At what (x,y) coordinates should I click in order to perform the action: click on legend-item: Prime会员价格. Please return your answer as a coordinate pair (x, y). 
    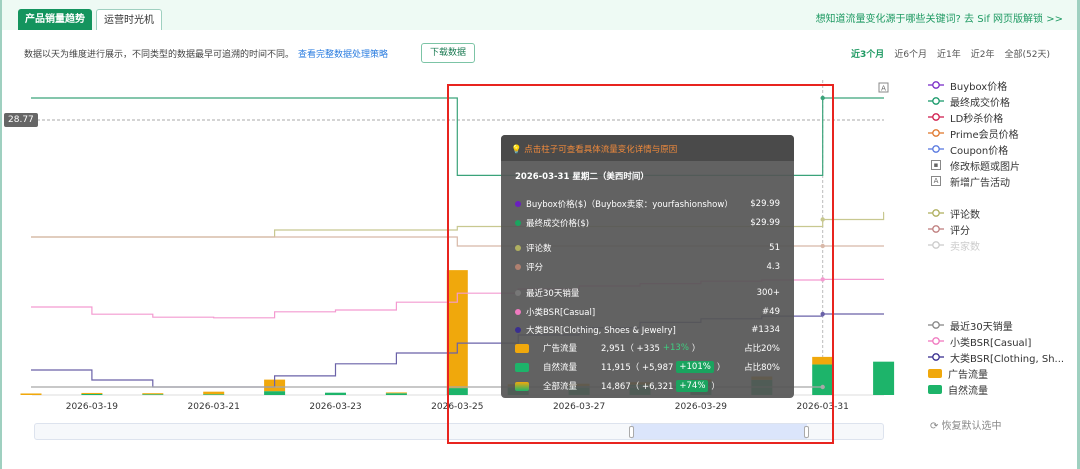
    Looking at the image, I should click on (973, 133).